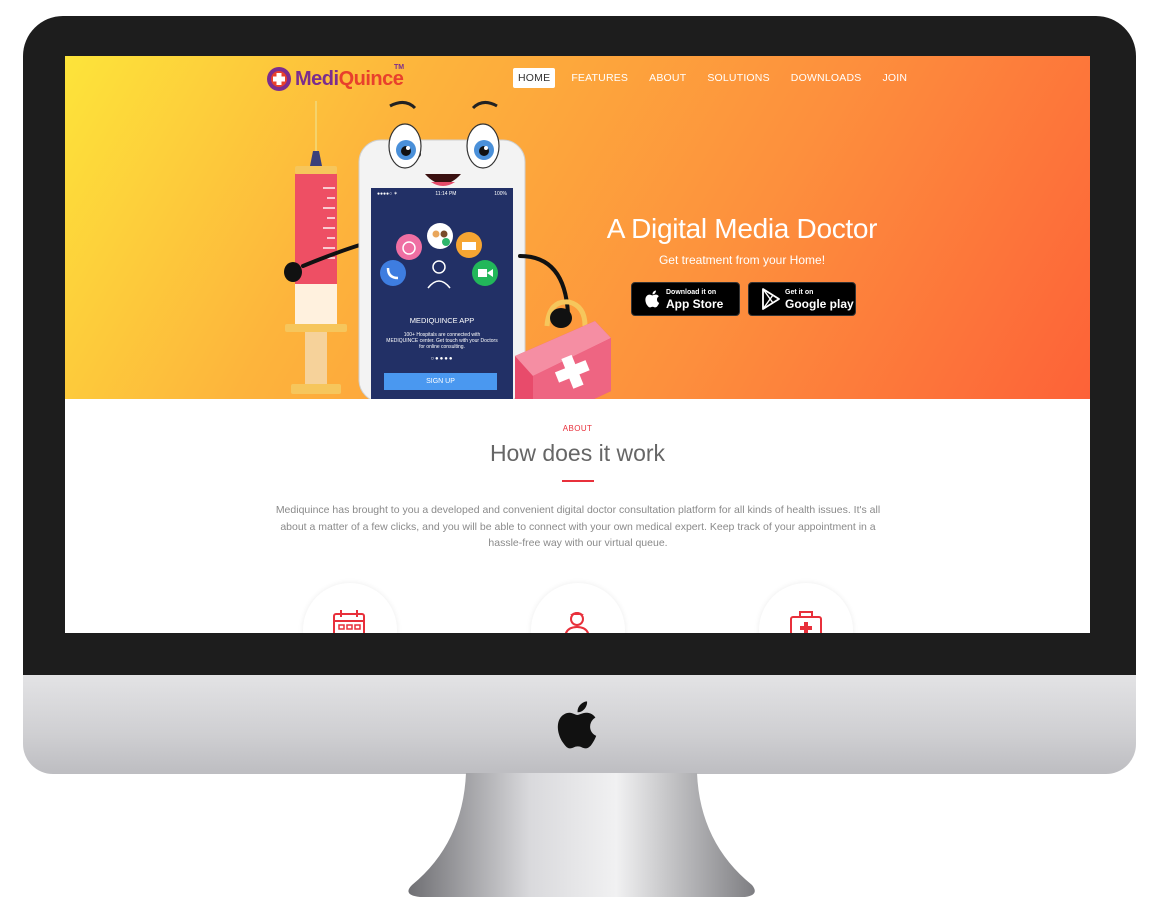 This screenshot has width=1158, height=919. Describe the element at coordinates (469, 245) in the screenshot. I see `medical-box-icon` at that location.